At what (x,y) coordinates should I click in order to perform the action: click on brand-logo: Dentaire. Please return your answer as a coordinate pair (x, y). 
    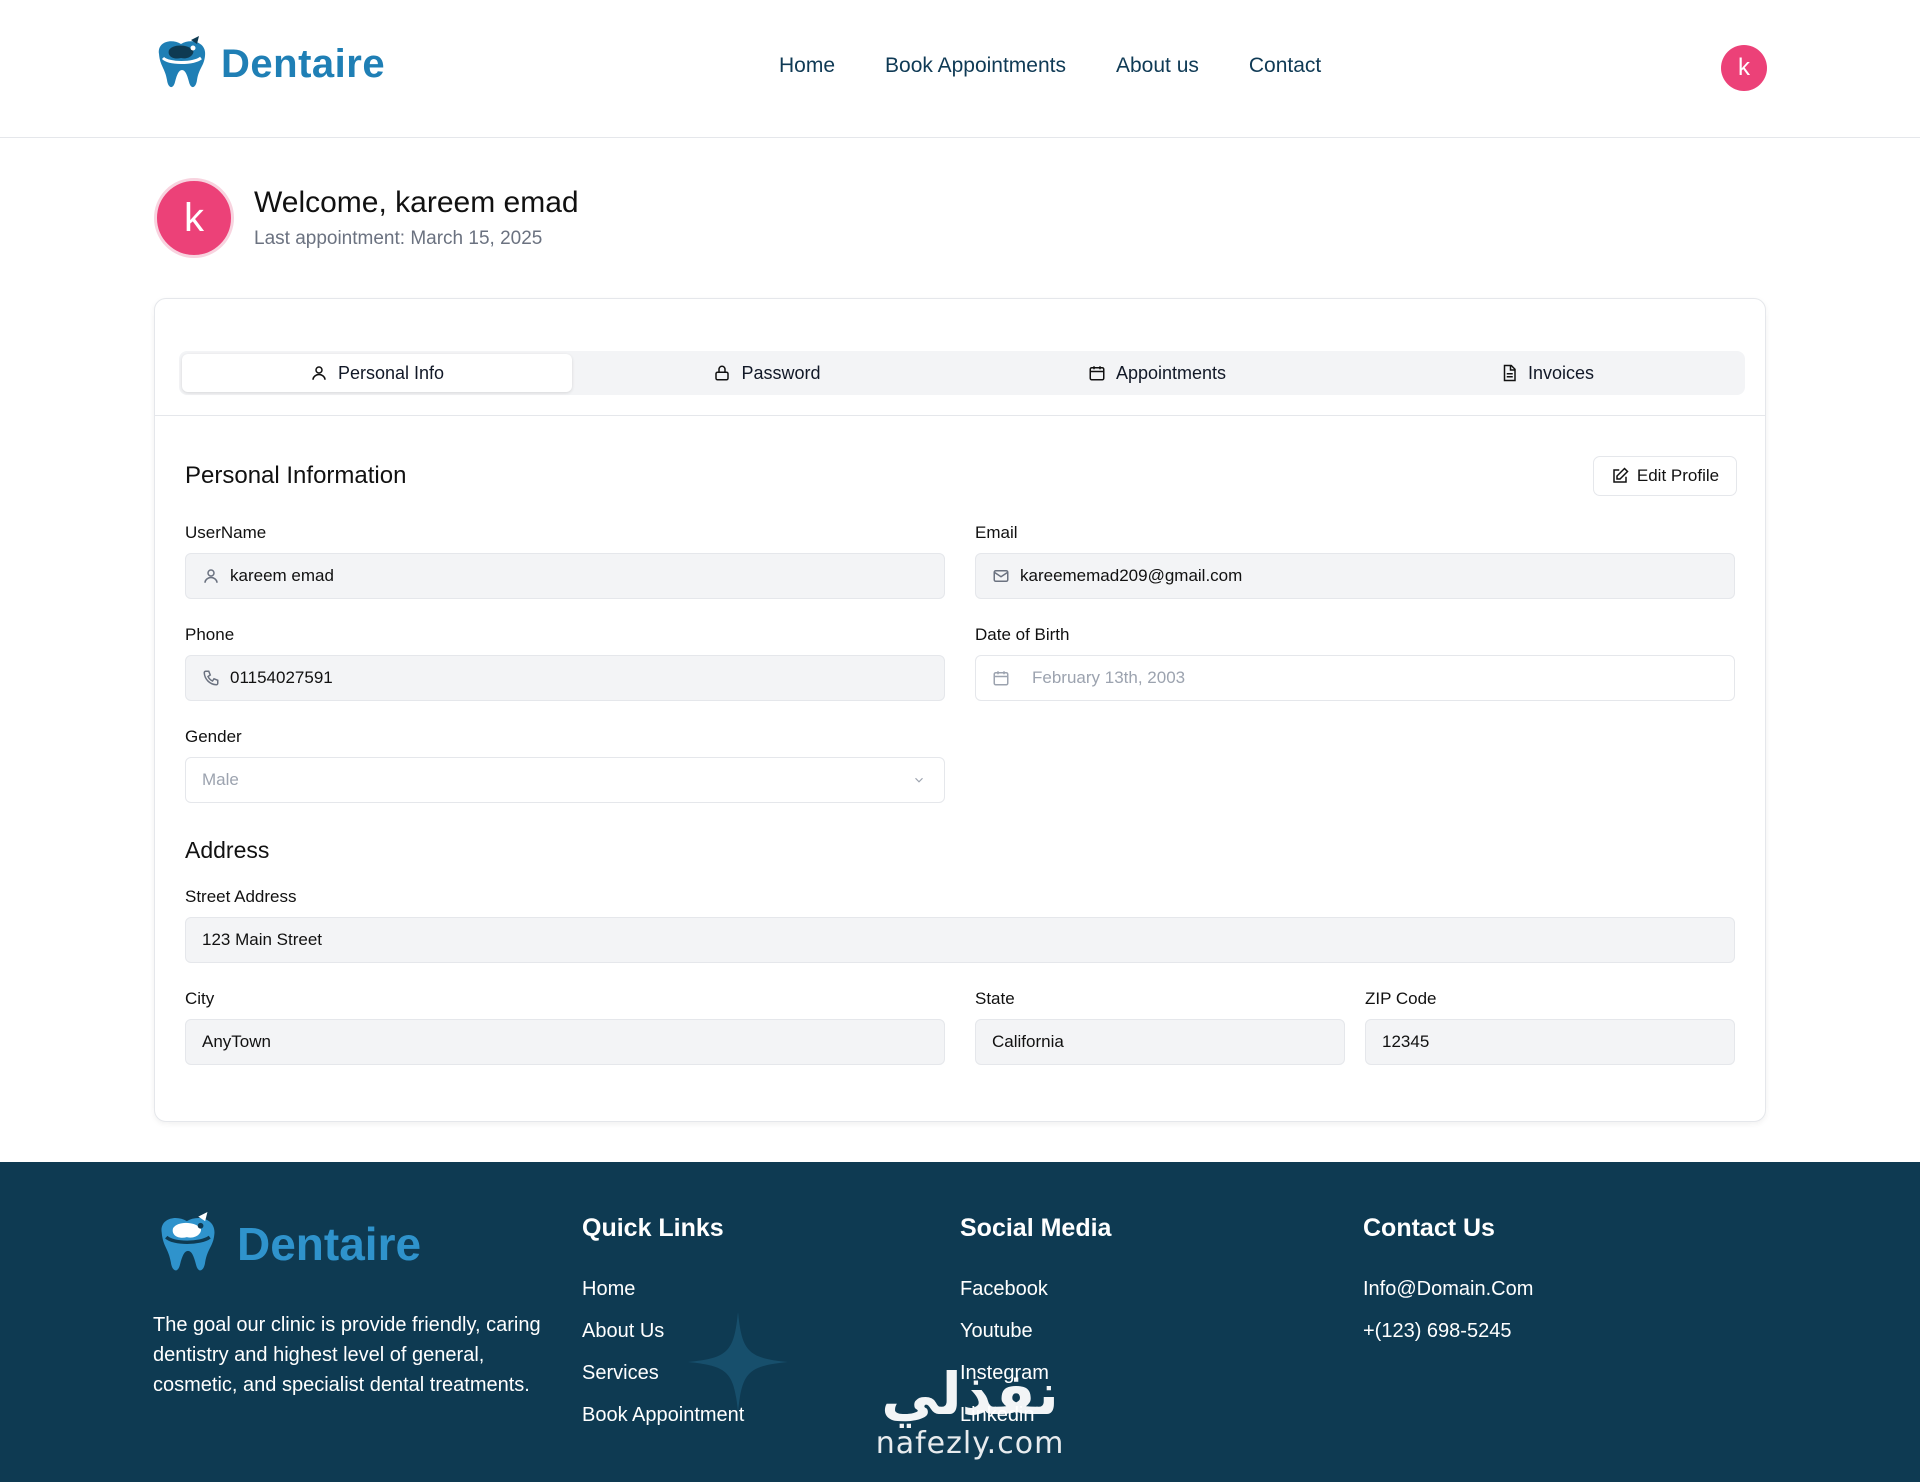
    Looking at the image, I should click on (269, 64).